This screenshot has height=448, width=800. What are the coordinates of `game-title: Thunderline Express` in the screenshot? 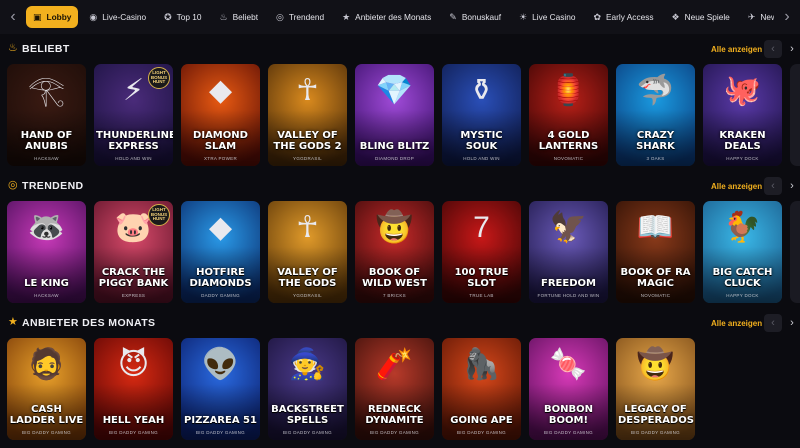 It's located at (134, 141).